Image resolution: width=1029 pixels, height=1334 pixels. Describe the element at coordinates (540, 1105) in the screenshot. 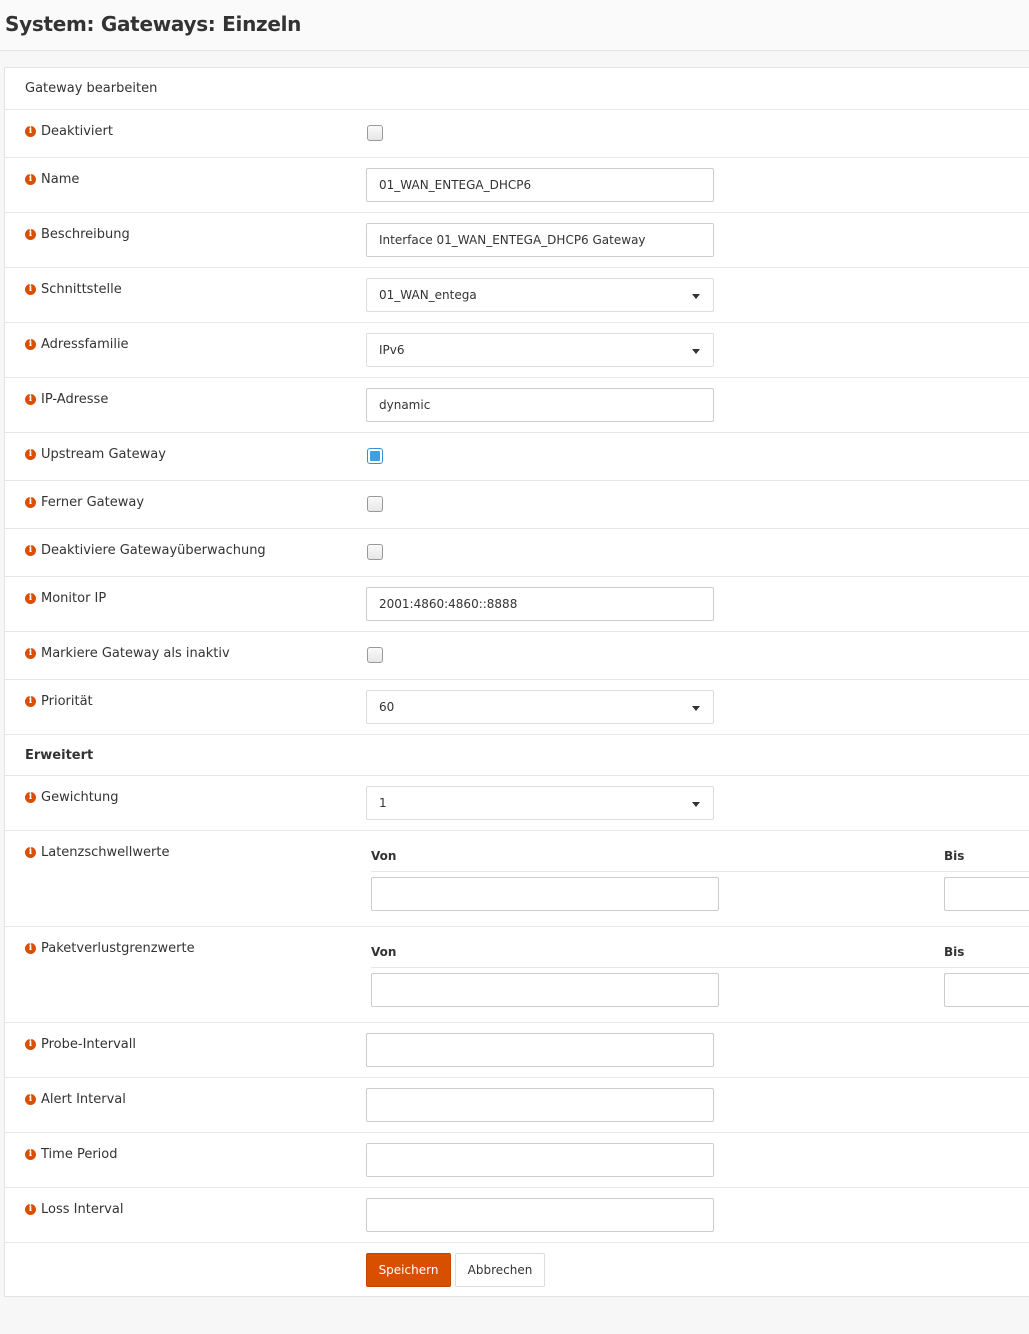

I see `alert-interval-input` at that location.